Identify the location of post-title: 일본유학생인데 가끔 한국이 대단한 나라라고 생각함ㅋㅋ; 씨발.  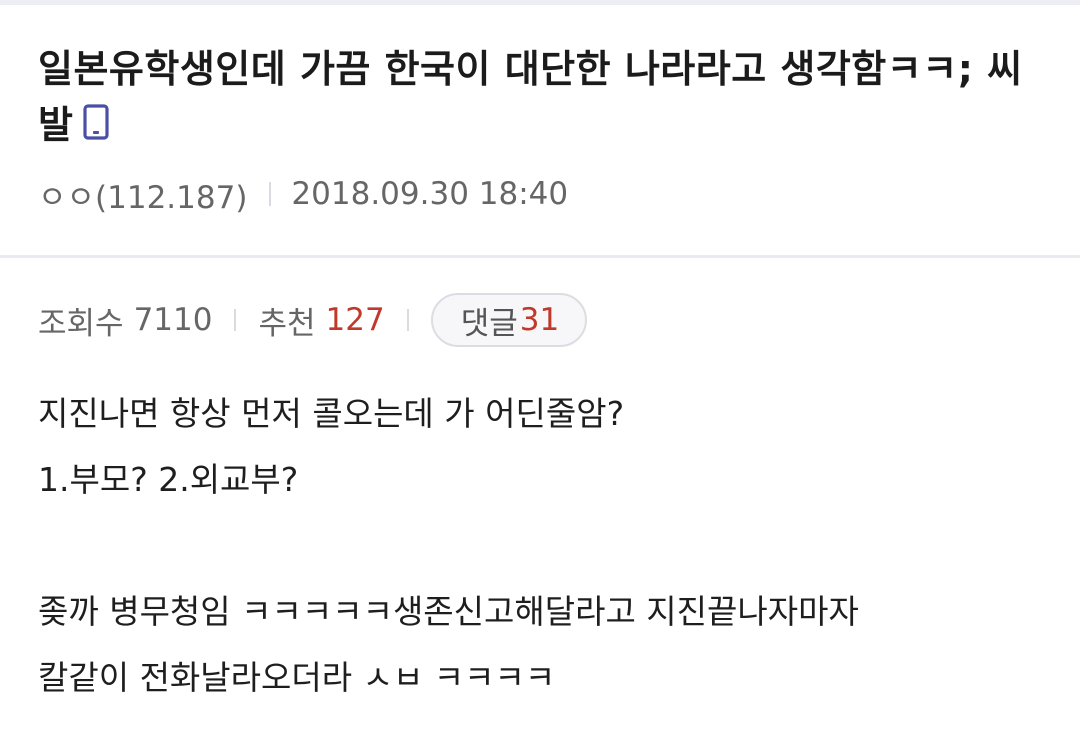
(544, 97).